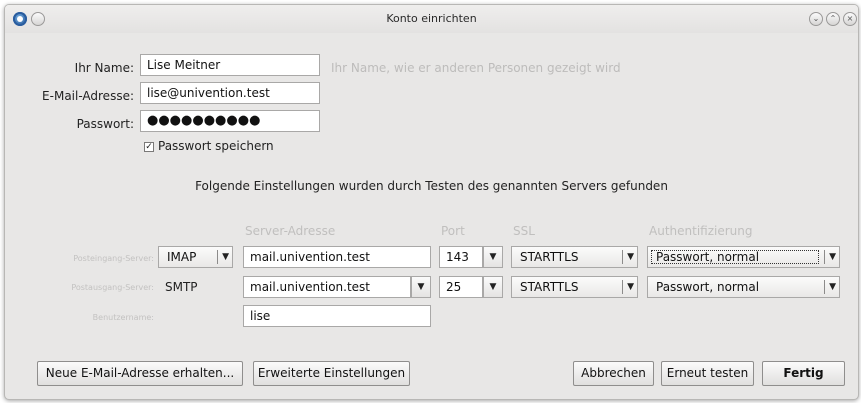  What do you see at coordinates (216, 146) in the screenshot?
I see `remember-password-label: Passwort speichern` at bounding box center [216, 146].